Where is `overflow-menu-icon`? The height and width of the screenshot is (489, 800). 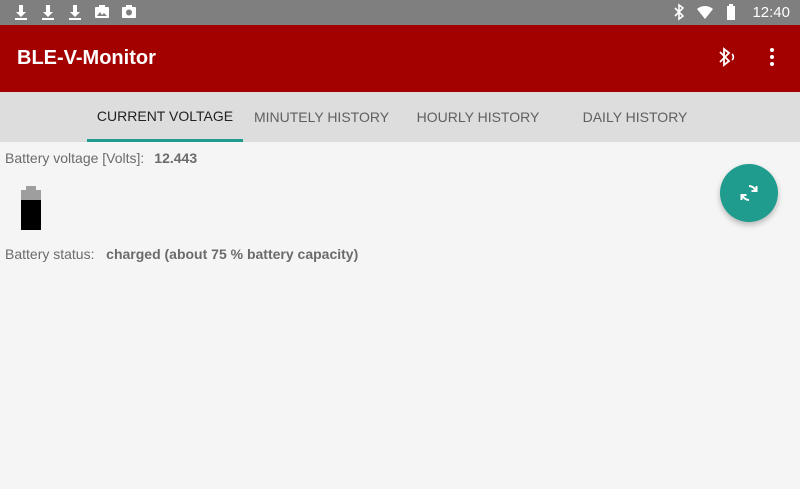 overflow-menu-icon is located at coordinates (772, 57).